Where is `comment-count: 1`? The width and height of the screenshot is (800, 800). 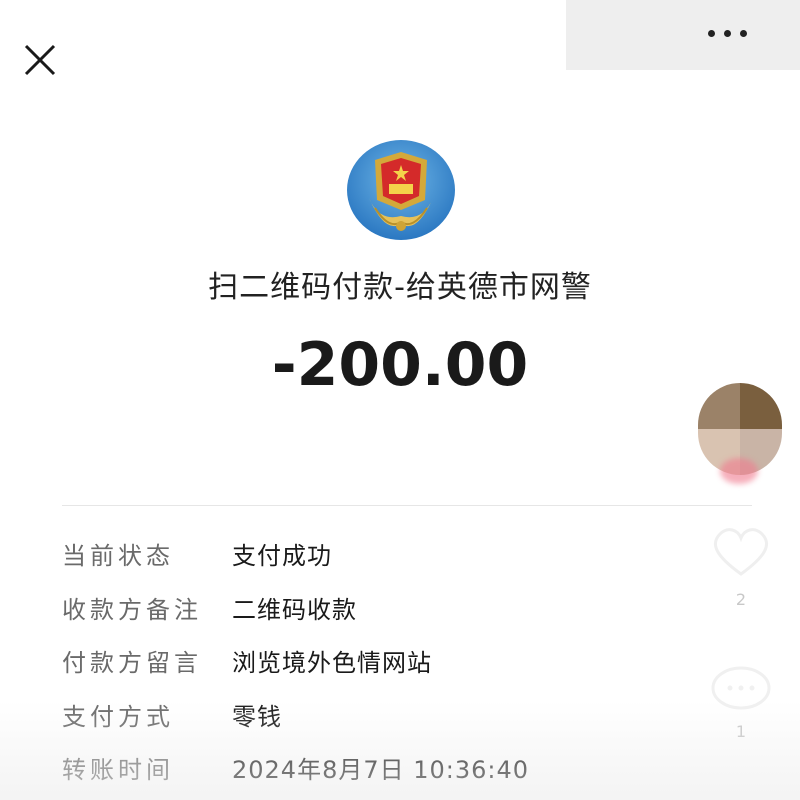
comment-count: 1 is located at coordinates (741, 731).